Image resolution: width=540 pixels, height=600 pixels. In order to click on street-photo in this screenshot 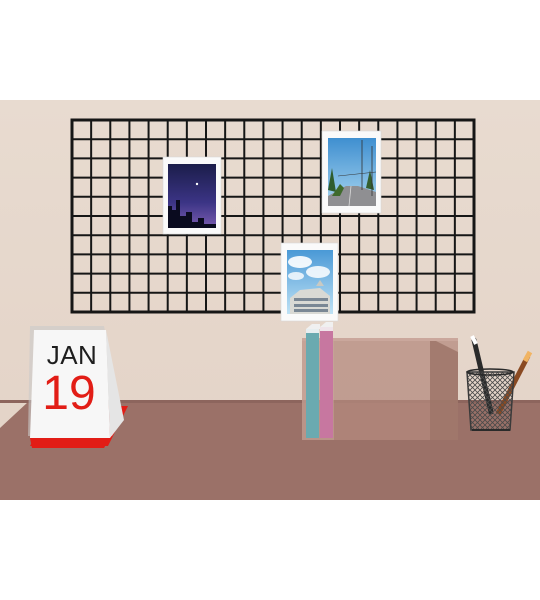, I will do `click(351, 172)`.